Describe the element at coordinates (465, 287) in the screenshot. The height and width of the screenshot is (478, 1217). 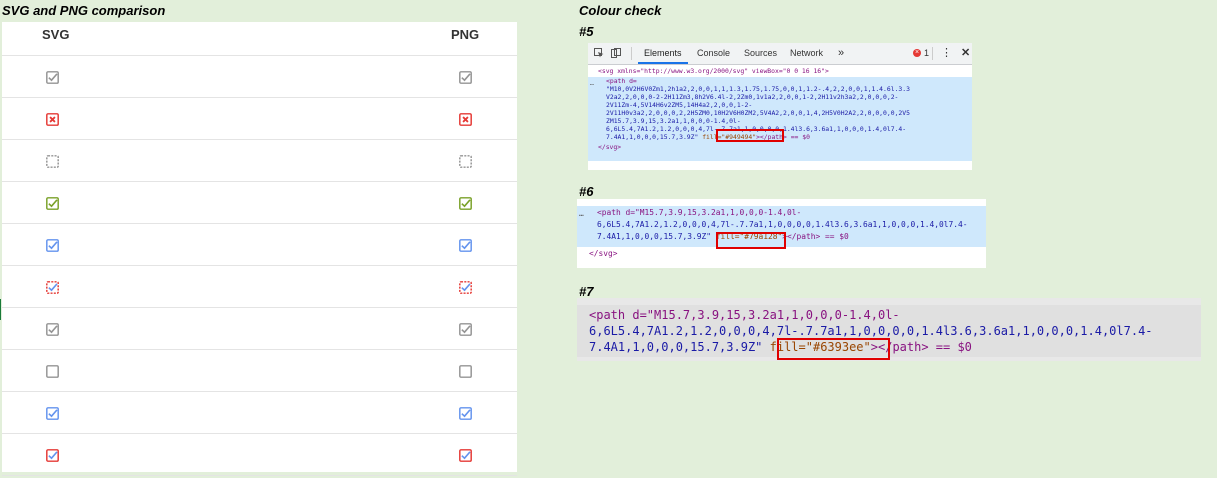
I see `png-checkbox-checked-dashed-icon` at that location.